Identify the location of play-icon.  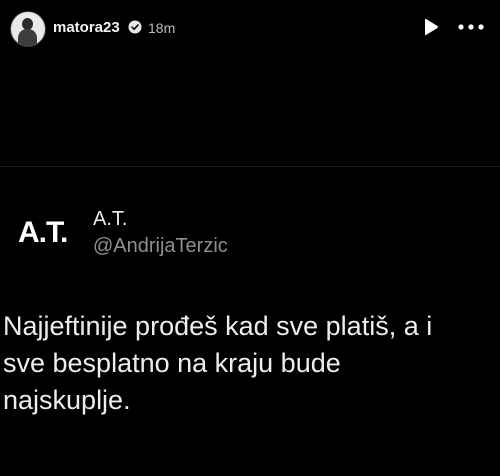
(431, 27).